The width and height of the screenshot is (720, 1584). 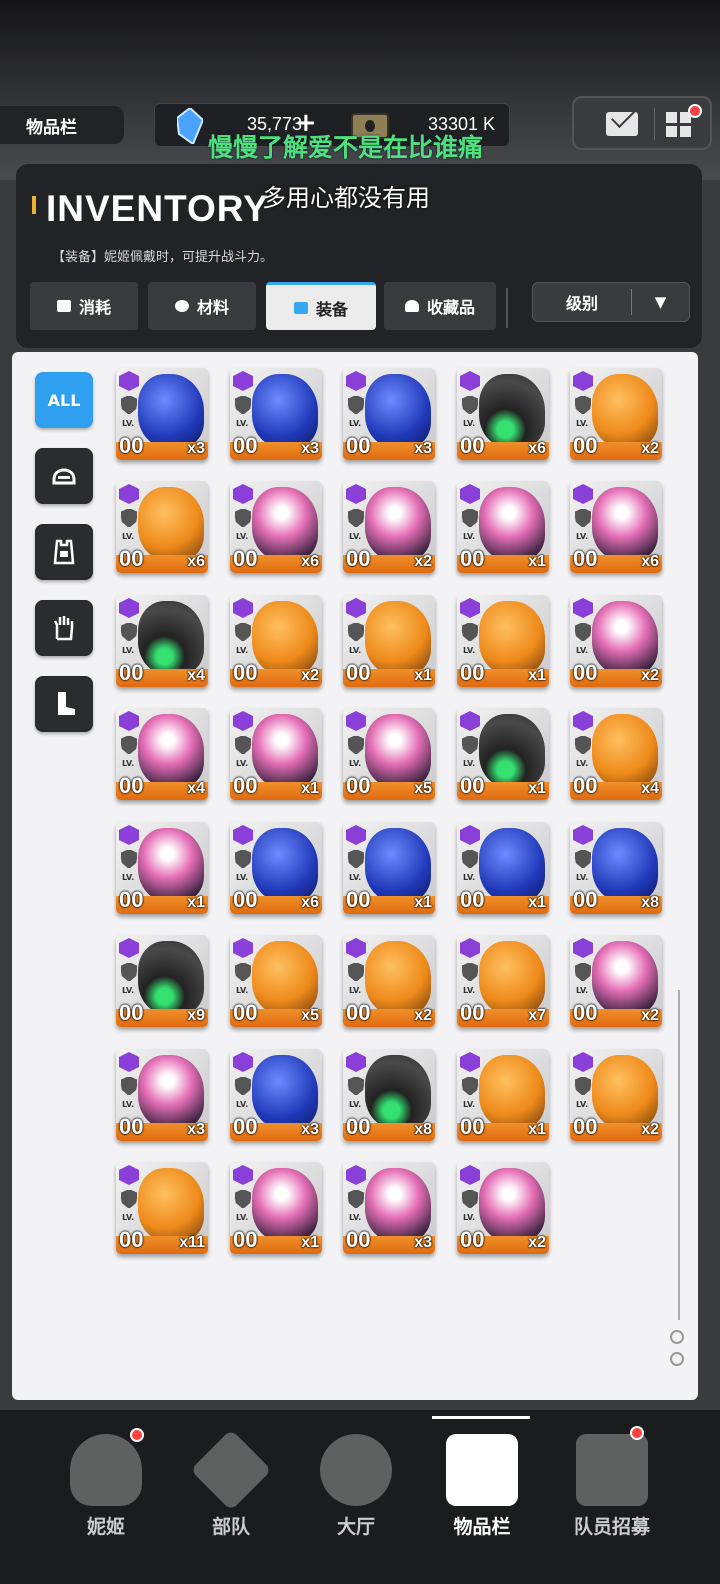 I want to click on top-right-buttons, so click(x=642, y=123).